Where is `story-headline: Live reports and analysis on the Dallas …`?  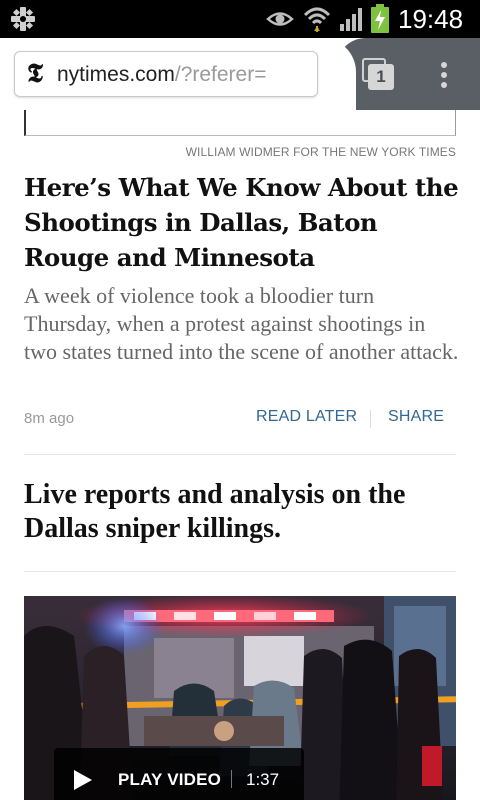
story-headline: Live reports and analysis on the Dallas … is located at coordinates (242, 512).